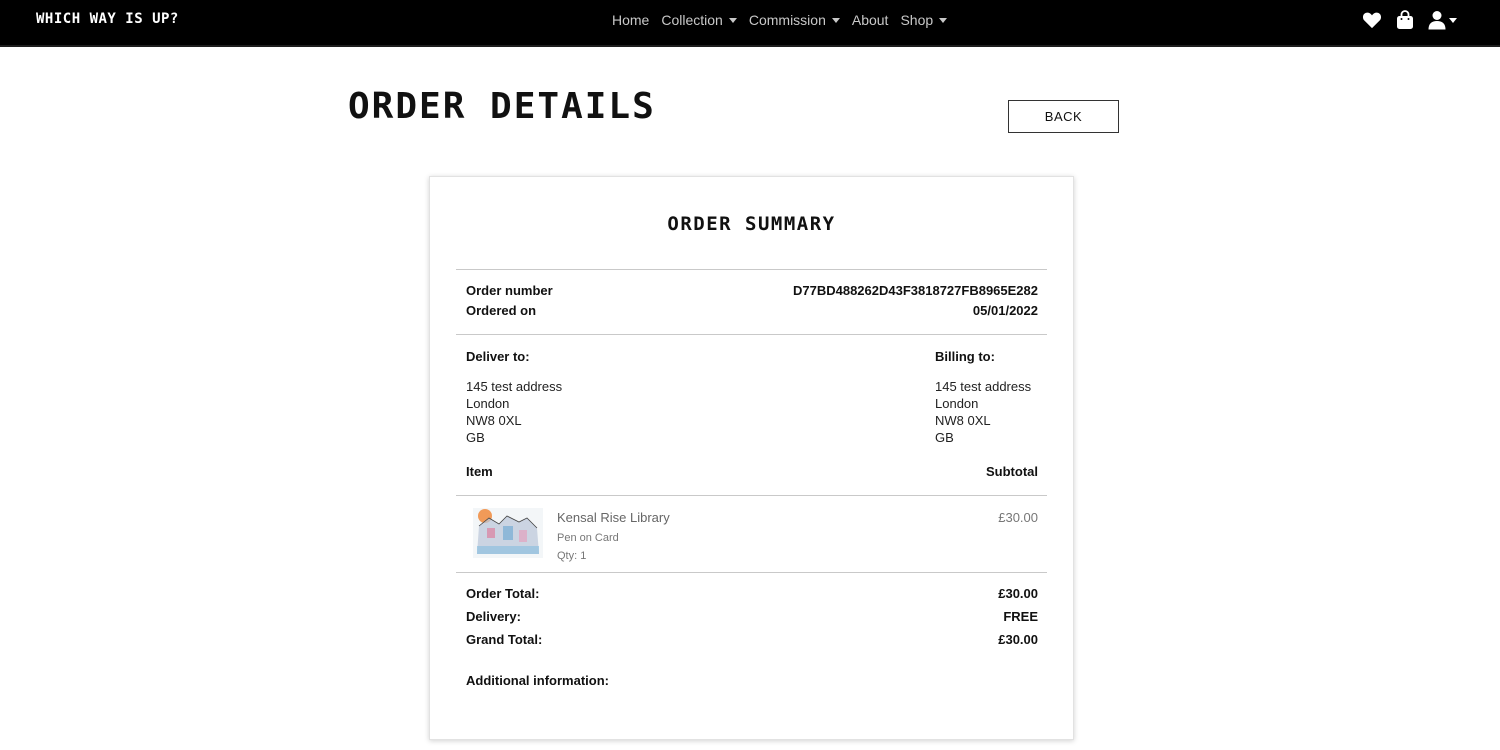 Image resolution: width=1500 pixels, height=750 pixels. What do you see at coordinates (965, 356) in the screenshot?
I see `billing-to-label: Billing to:` at bounding box center [965, 356].